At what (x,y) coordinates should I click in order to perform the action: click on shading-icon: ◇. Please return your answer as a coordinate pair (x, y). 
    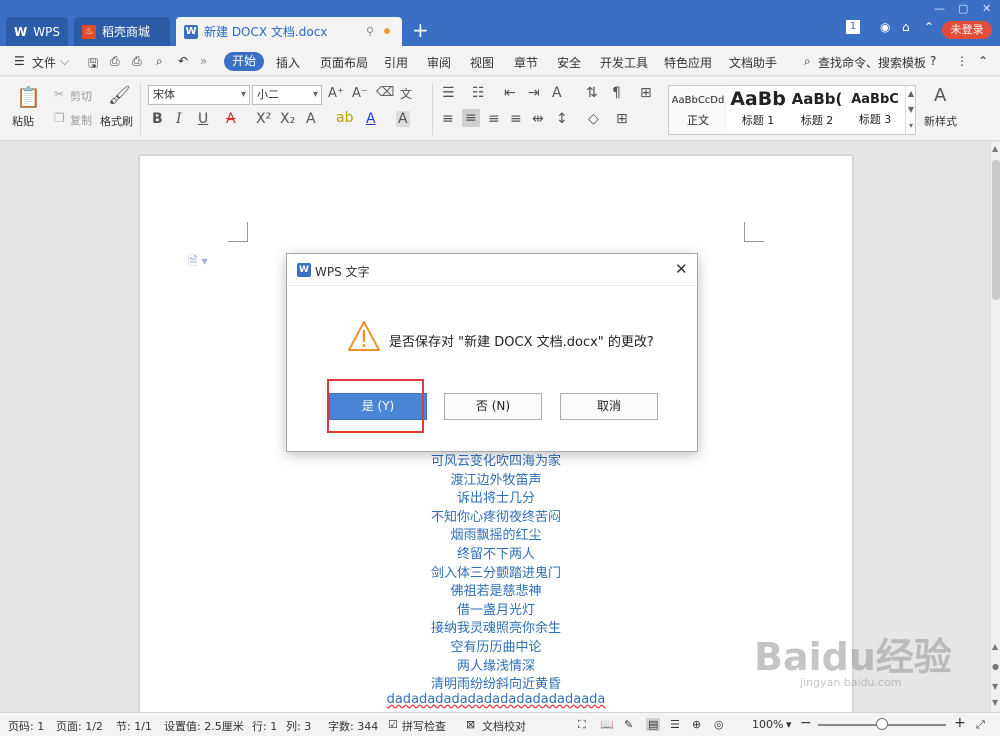
    Looking at the image, I should click on (593, 119).